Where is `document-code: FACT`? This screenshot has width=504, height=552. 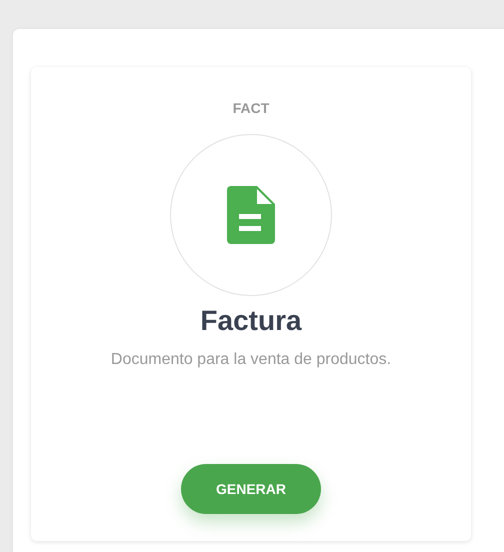 document-code: FACT is located at coordinates (251, 108).